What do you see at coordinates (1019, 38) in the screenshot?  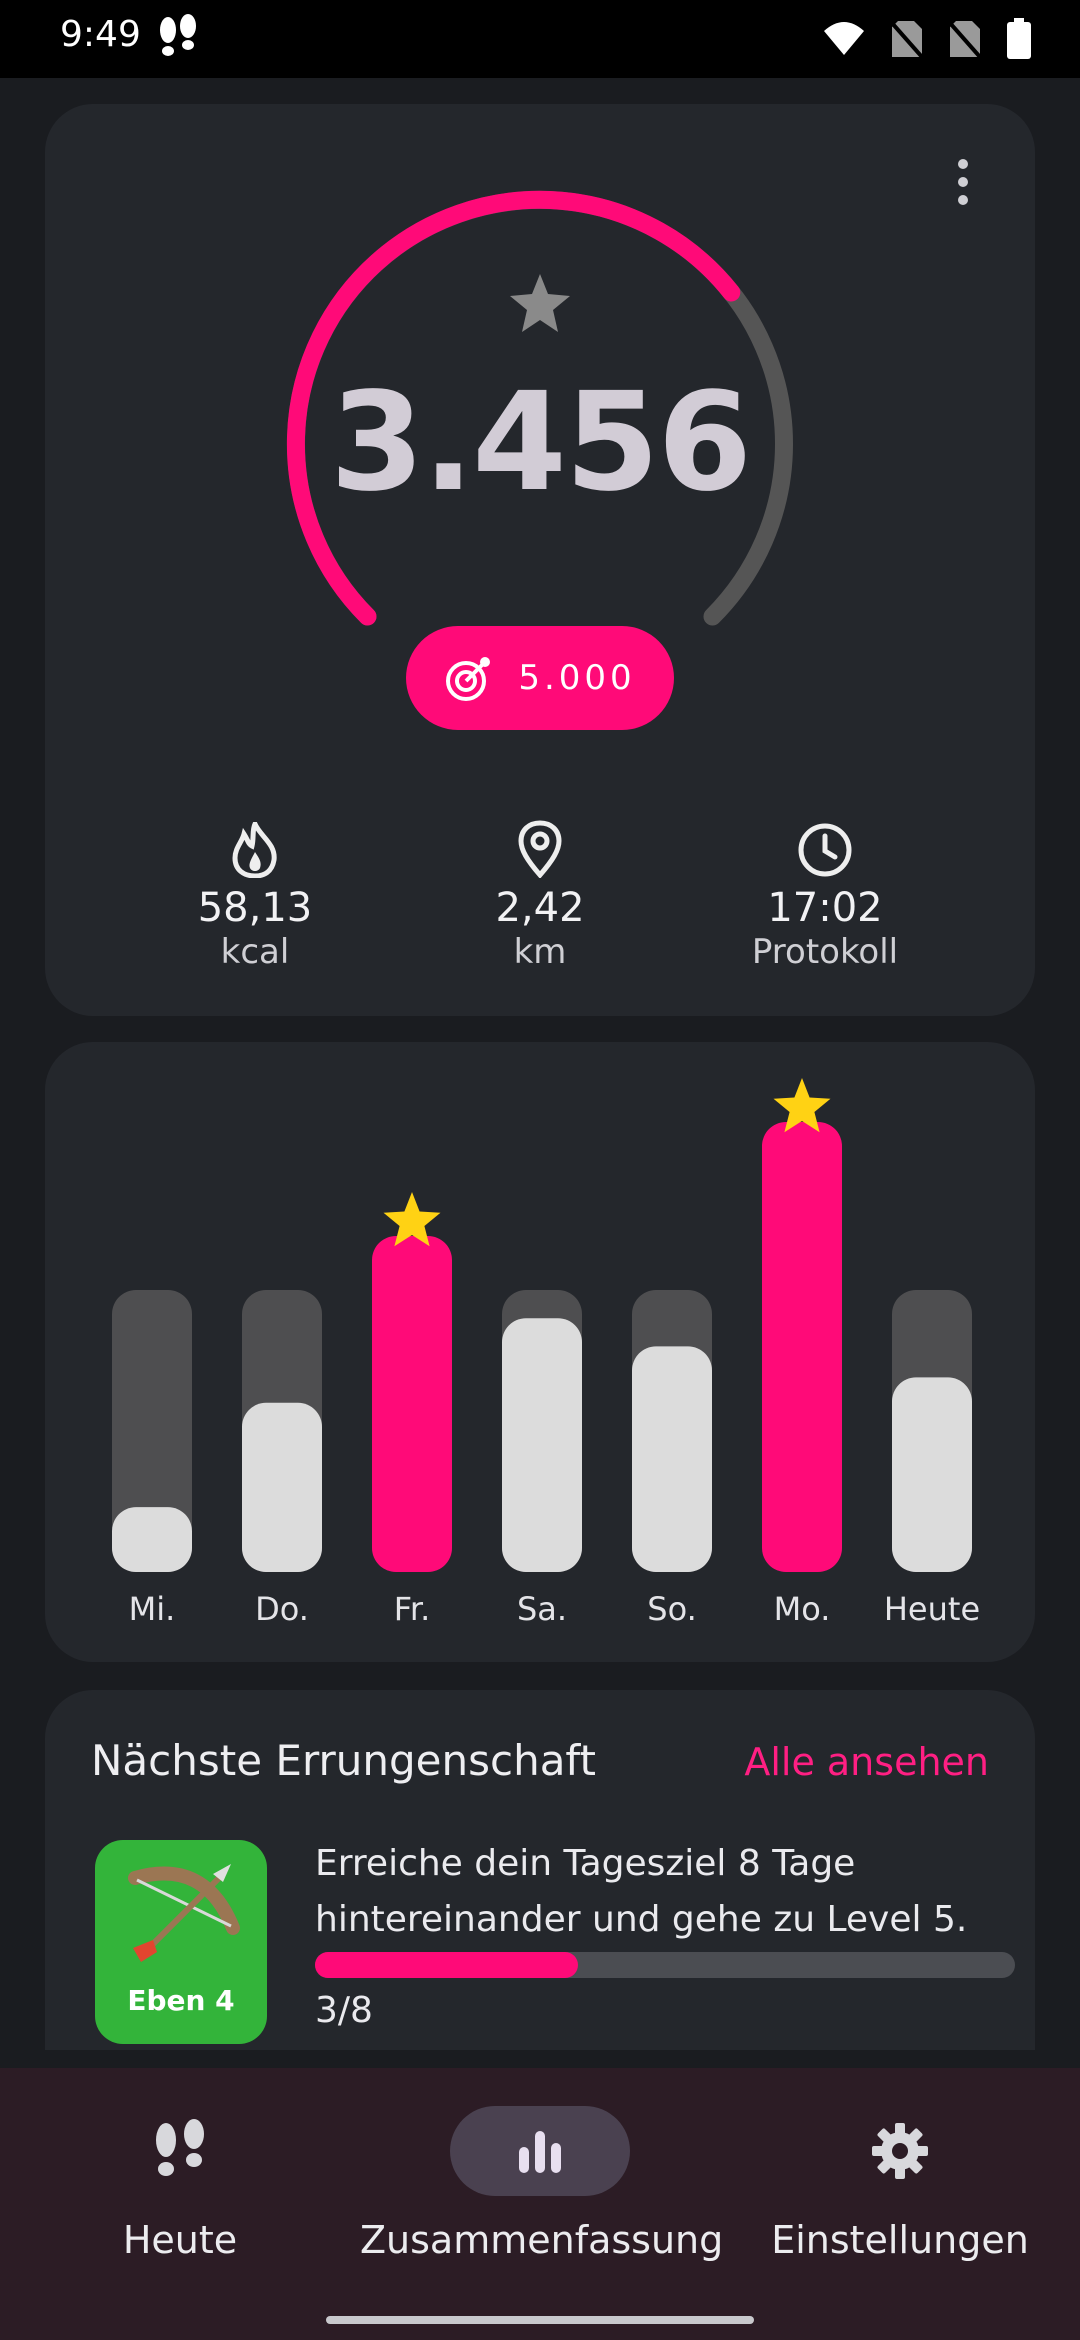 I see `battery-icon` at bounding box center [1019, 38].